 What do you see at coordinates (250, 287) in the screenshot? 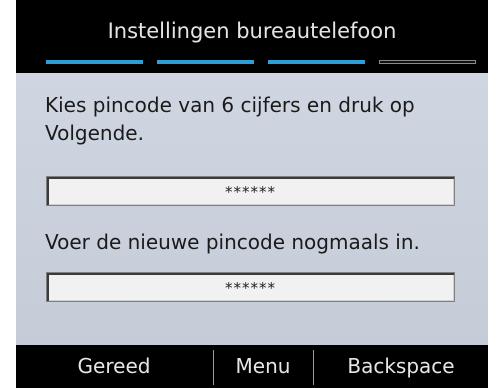
I see `confirm-pin-input: ******` at bounding box center [250, 287].